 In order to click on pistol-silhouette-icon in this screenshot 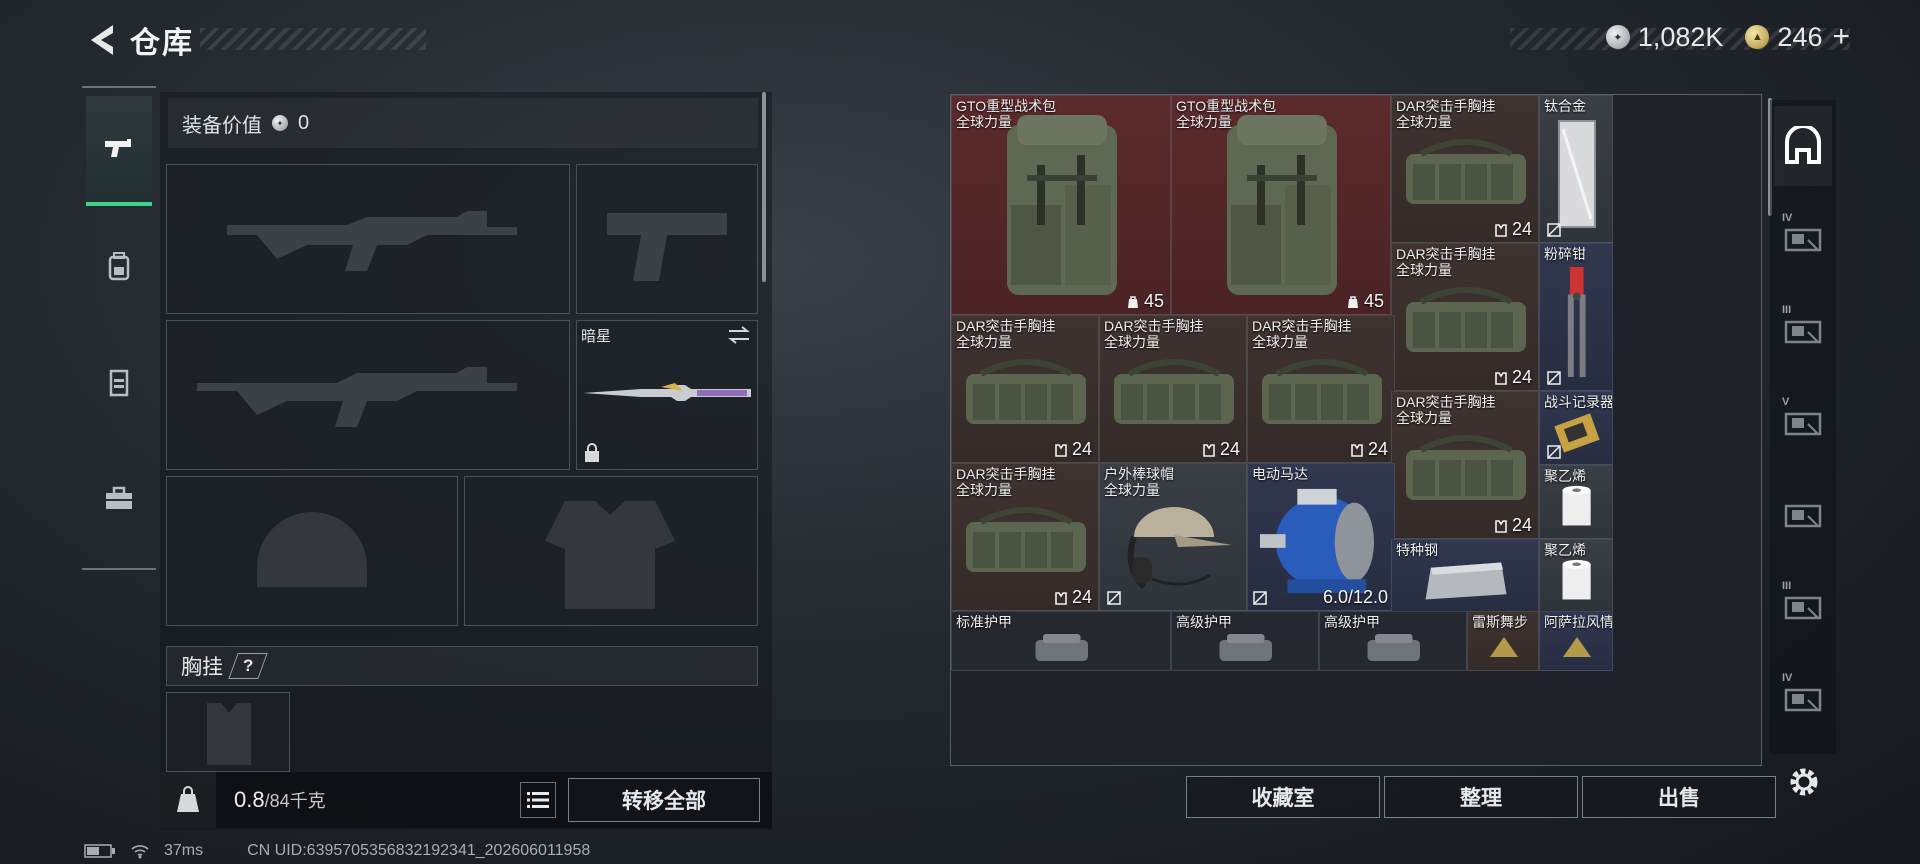, I will do `click(667, 247)`.